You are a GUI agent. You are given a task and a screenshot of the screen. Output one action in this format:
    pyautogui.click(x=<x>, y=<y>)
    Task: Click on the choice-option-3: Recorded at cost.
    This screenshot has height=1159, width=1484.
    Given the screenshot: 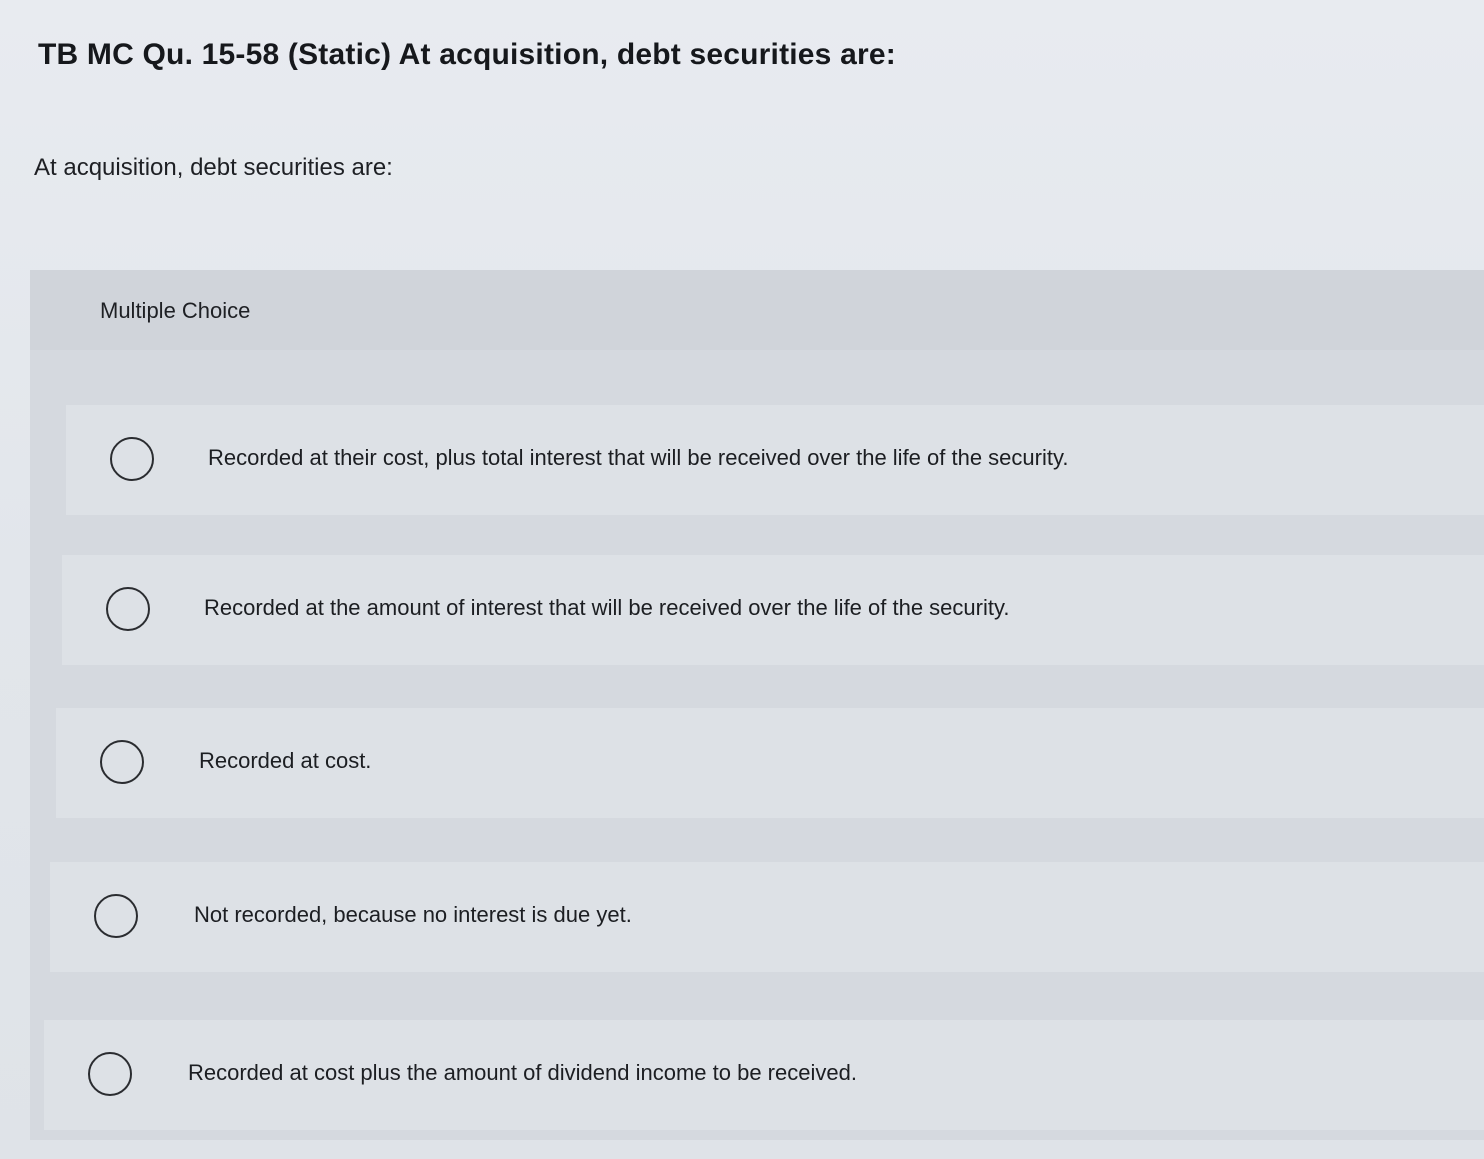 What is the action you would take?
    pyautogui.click(x=770, y=763)
    